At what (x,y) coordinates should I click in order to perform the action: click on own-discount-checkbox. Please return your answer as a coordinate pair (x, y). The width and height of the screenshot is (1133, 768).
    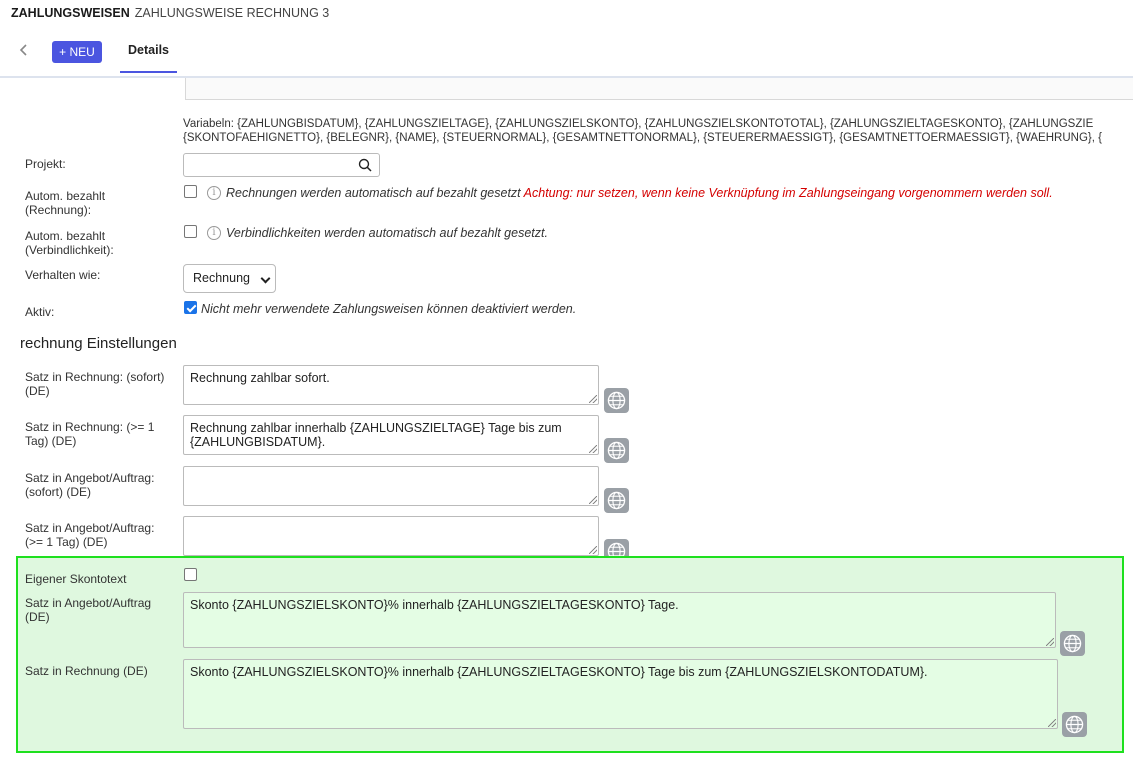
    Looking at the image, I should click on (190, 574).